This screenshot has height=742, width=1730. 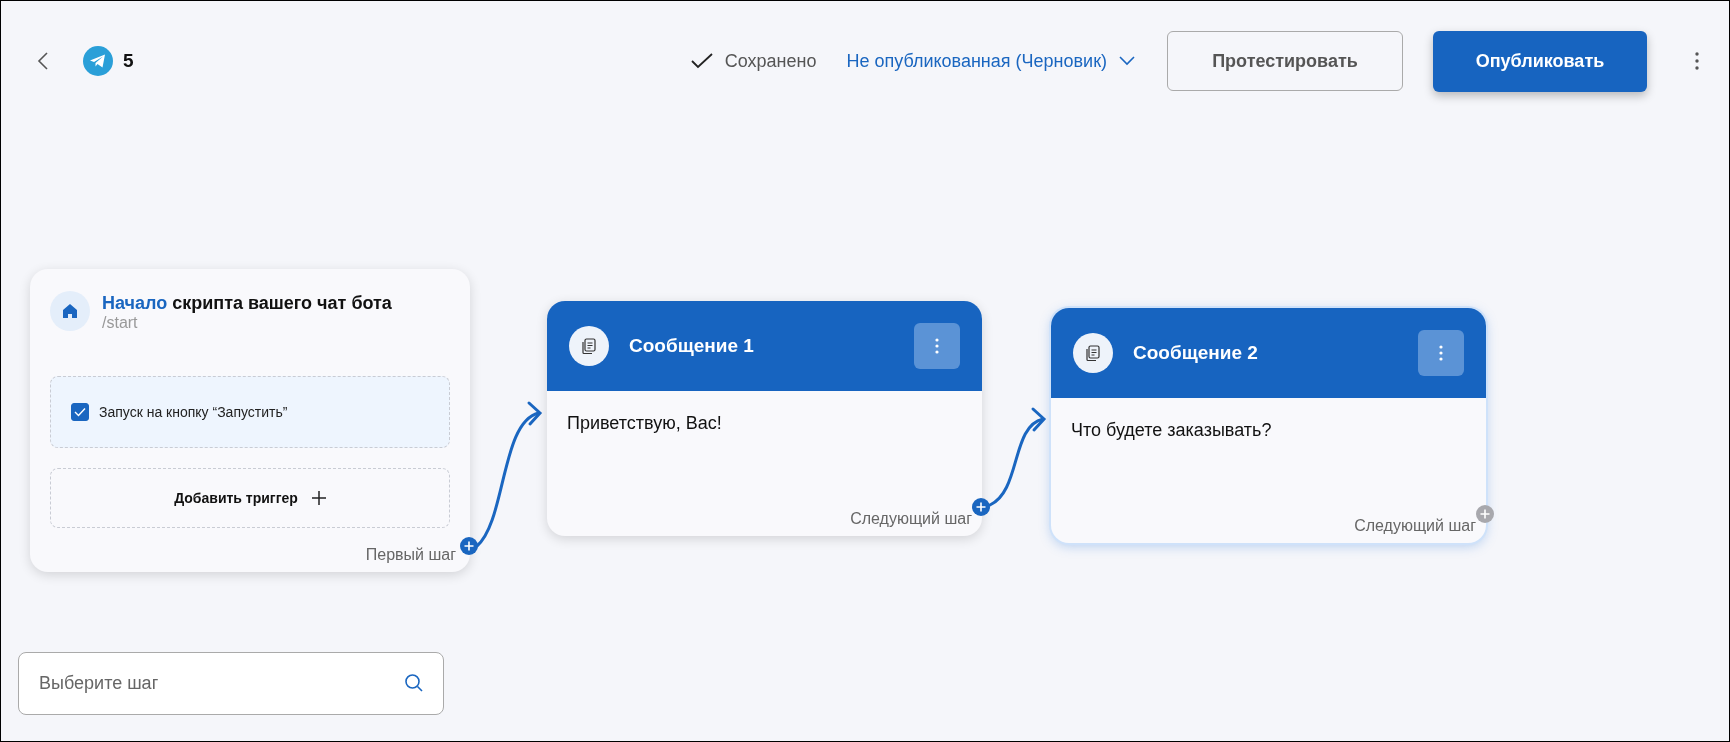 I want to click on chevron-down-icon, so click(x=1127, y=61).